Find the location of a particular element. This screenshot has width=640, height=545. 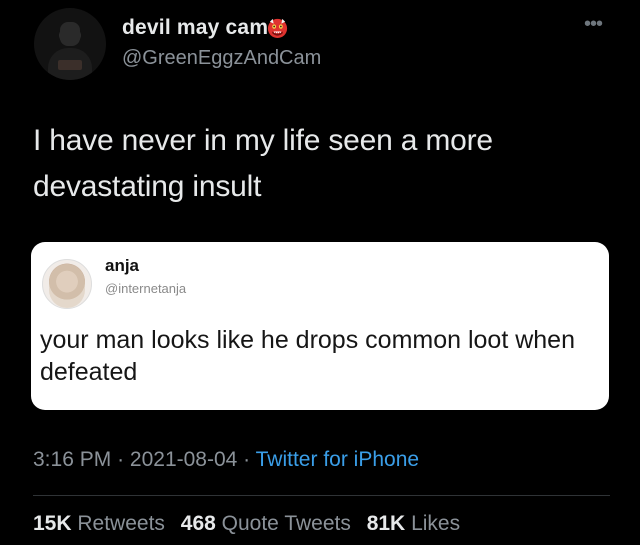

quoted-author-name: anja is located at coordinates (122, 265).